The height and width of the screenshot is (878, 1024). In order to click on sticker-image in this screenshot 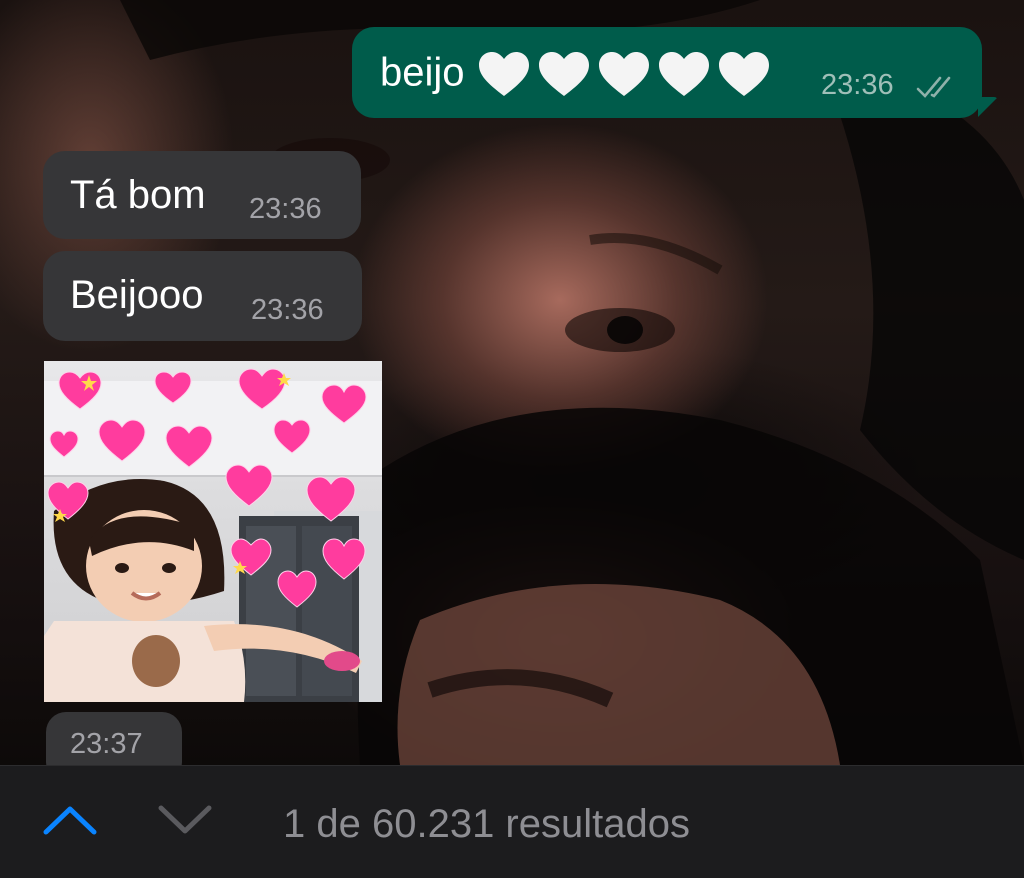, I will do `click(213, 531)`.